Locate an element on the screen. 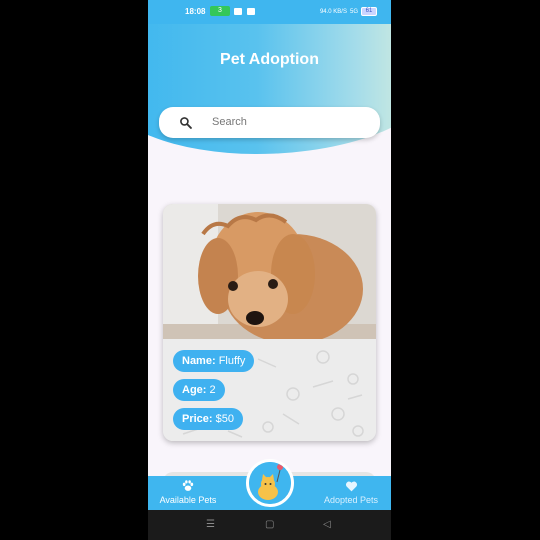 This screenshot has width=540, height=540. network-speed: 94.0 KB/S is located at coordinates (333, 11).